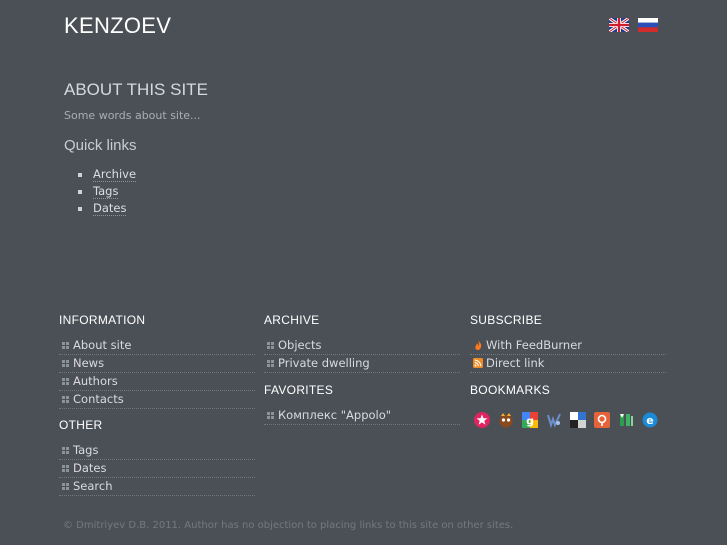 The image size is (727, 545). I want to click on footer-link-about-site: About site, so click(157, 346).